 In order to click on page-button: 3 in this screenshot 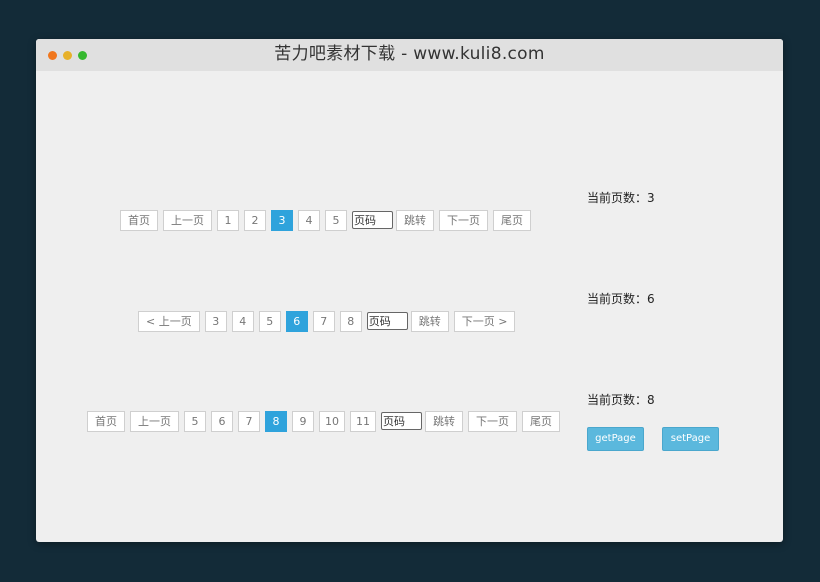, I will do `click(215, 321)`.